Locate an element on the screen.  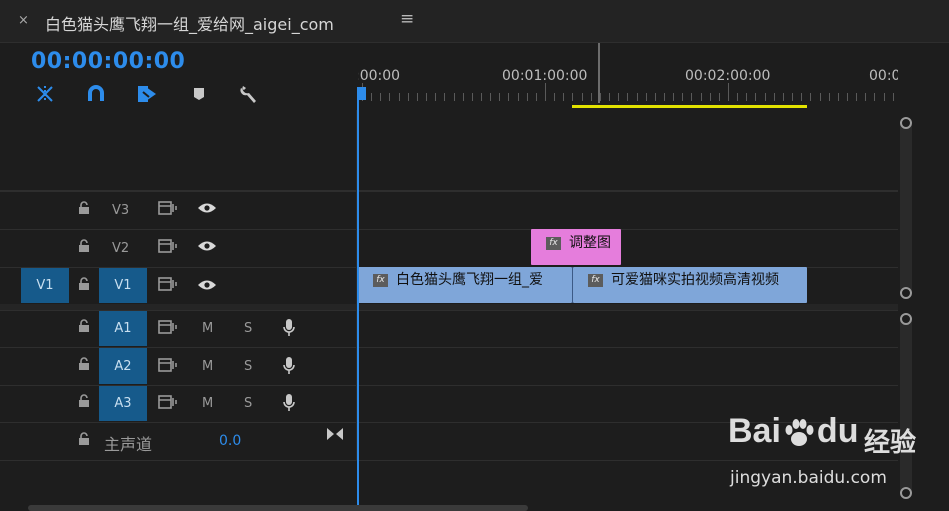
video-vertical-scrollbar is located at coordinates (906, 208).